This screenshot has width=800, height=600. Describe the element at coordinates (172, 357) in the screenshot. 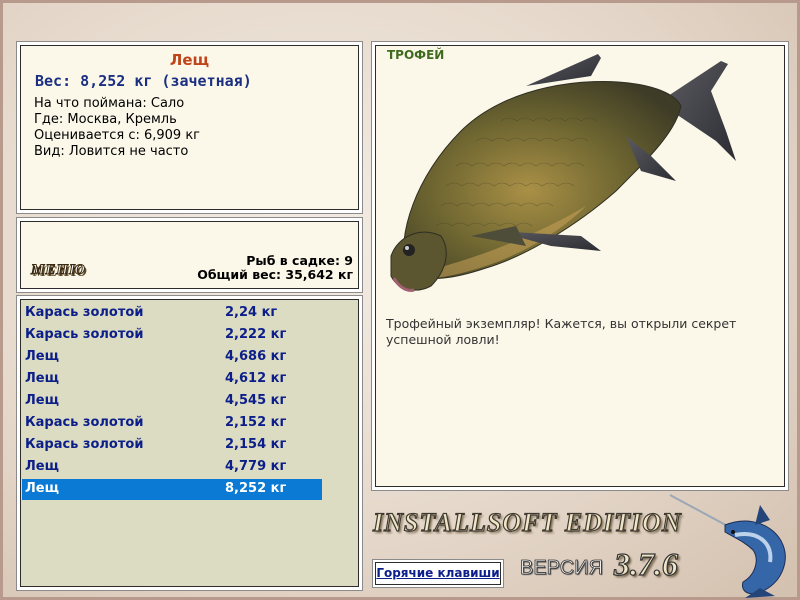

I see `catch-list-row: Лещ 4,686 кг` at that location.